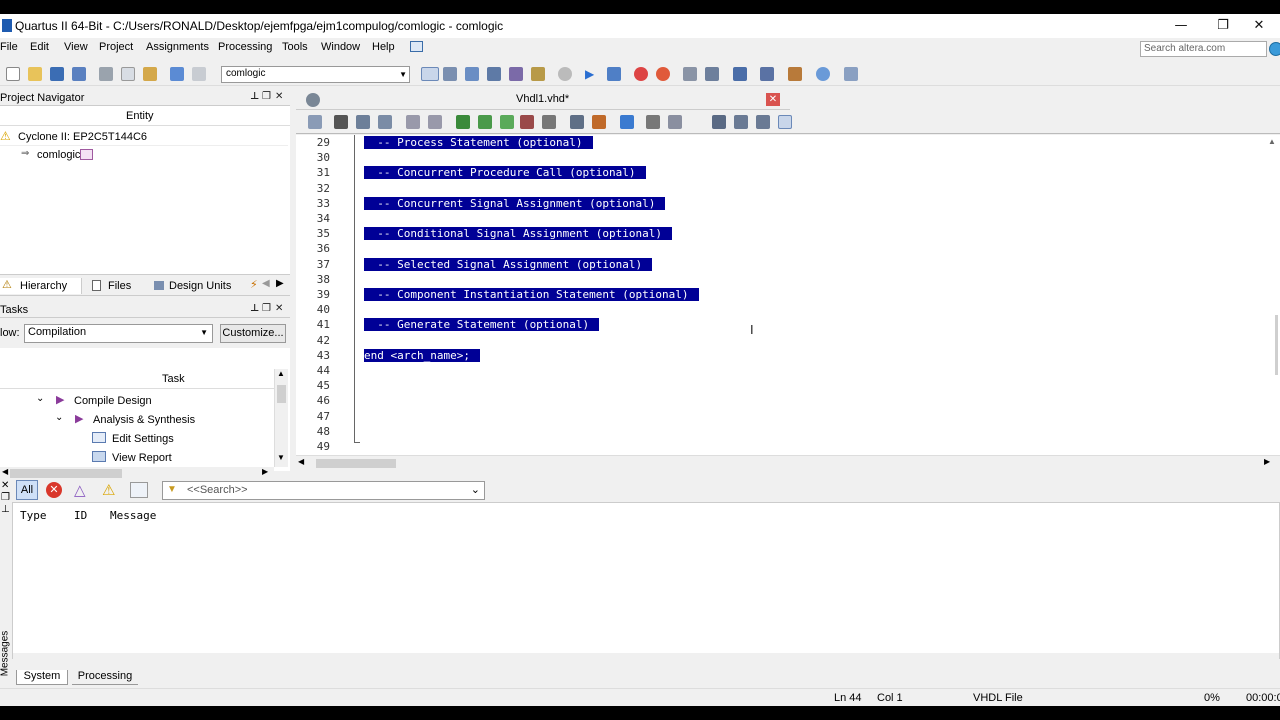 This screenshot has width=1280, height=720. I want to click on close-panel-icon: ✕, so click(279, 96).